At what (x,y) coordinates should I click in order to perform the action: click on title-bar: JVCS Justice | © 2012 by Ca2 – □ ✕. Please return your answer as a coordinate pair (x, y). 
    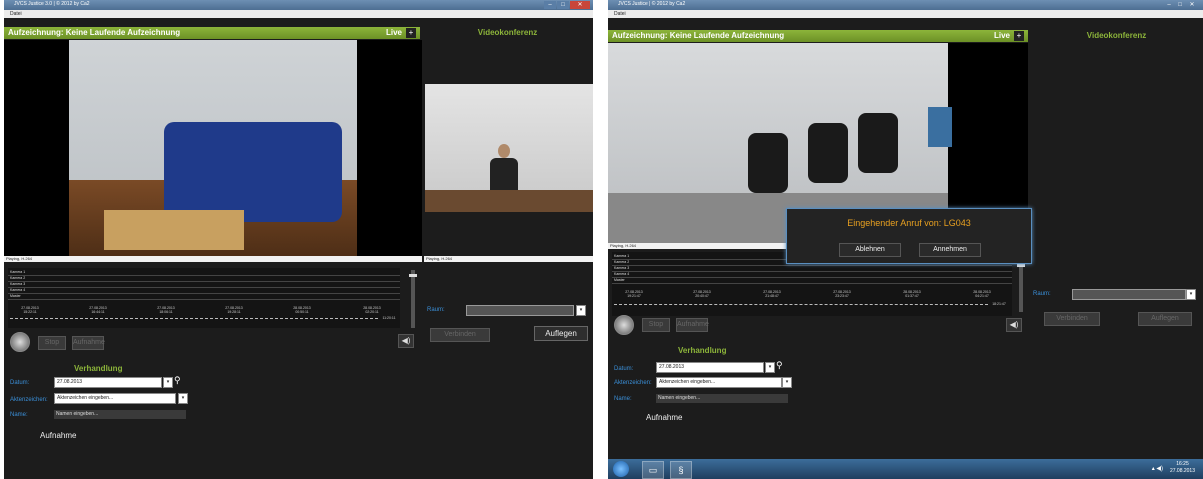
    Looking at the image, I should click on (905, 5).